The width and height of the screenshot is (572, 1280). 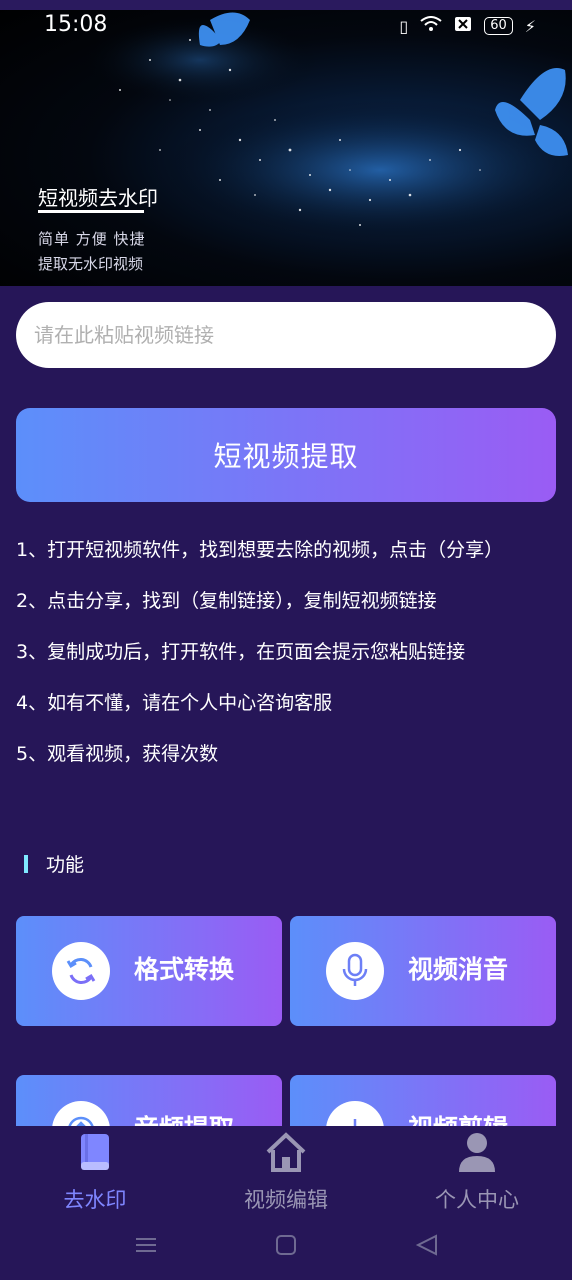 I want to click on instruction-step: 3、复制成功后，打开软件，在页面会提示您粘贴链接, so click(x=241, y=652).